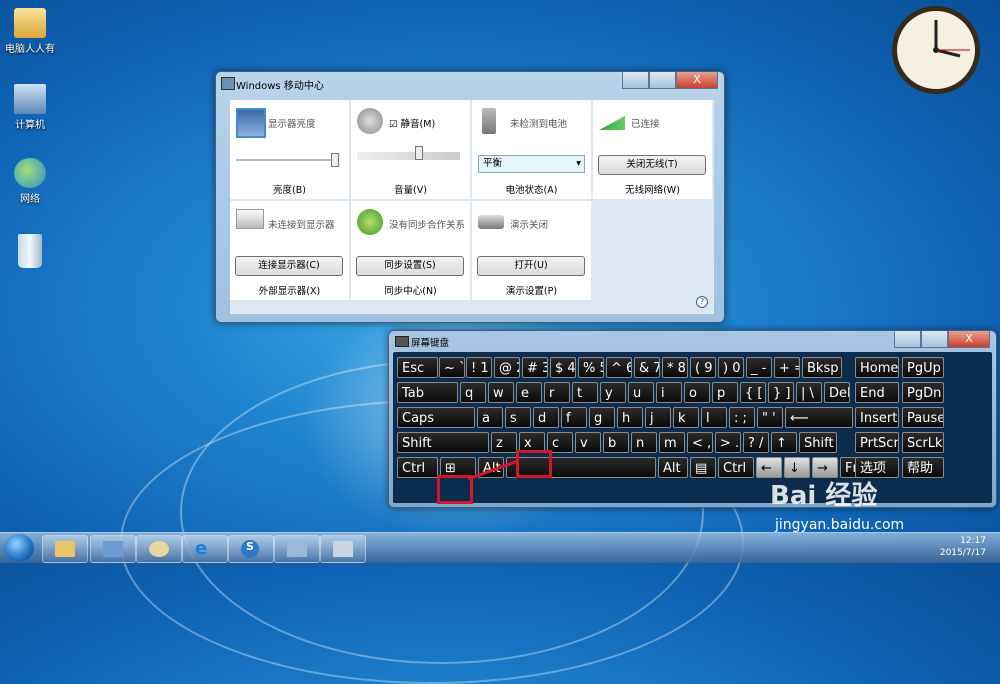  What do you see at coordinates (770, 417) in the screenshot?
I see `key--: " '` at bounding box center [770, 417].